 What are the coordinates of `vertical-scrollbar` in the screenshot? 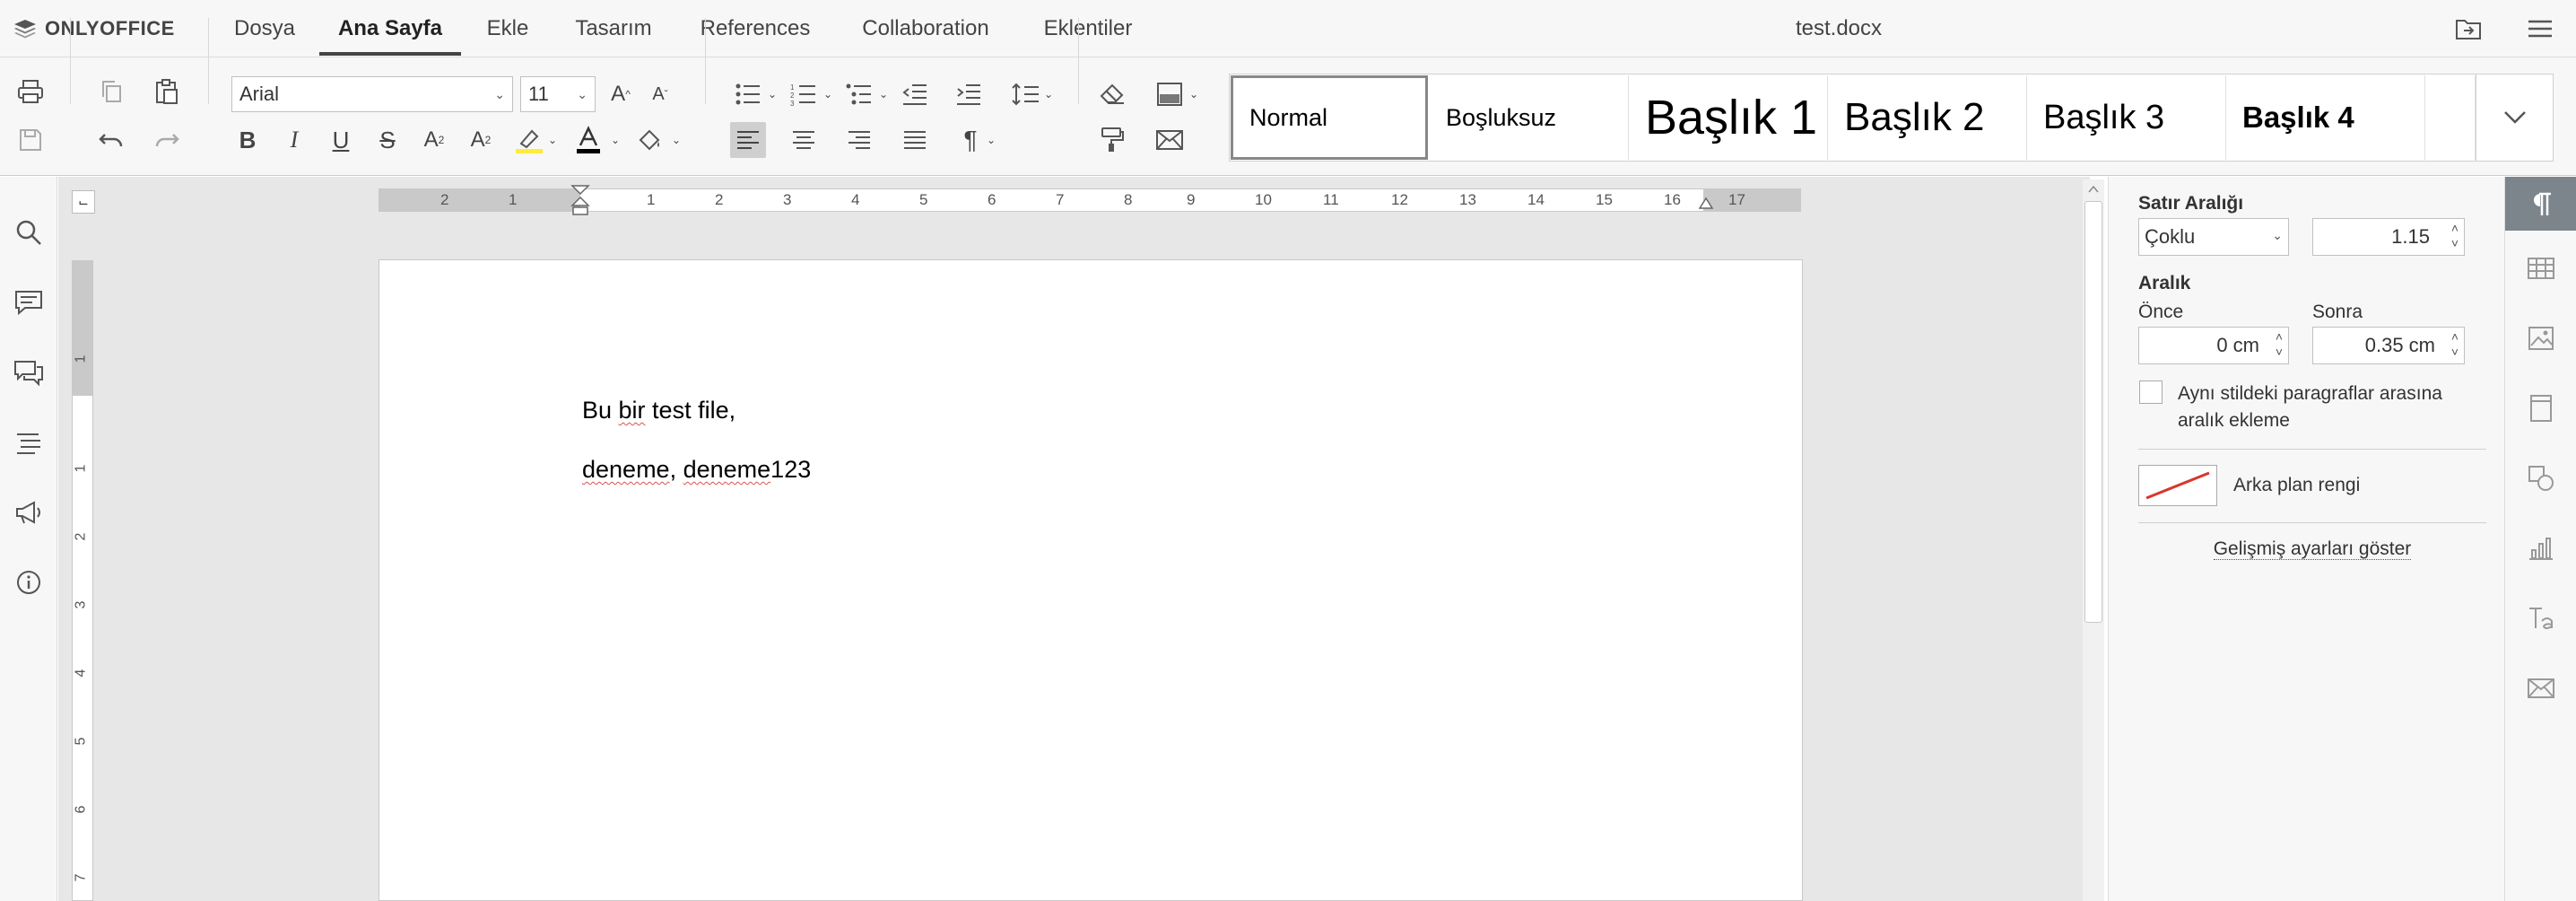 It's located at (2093, 540).